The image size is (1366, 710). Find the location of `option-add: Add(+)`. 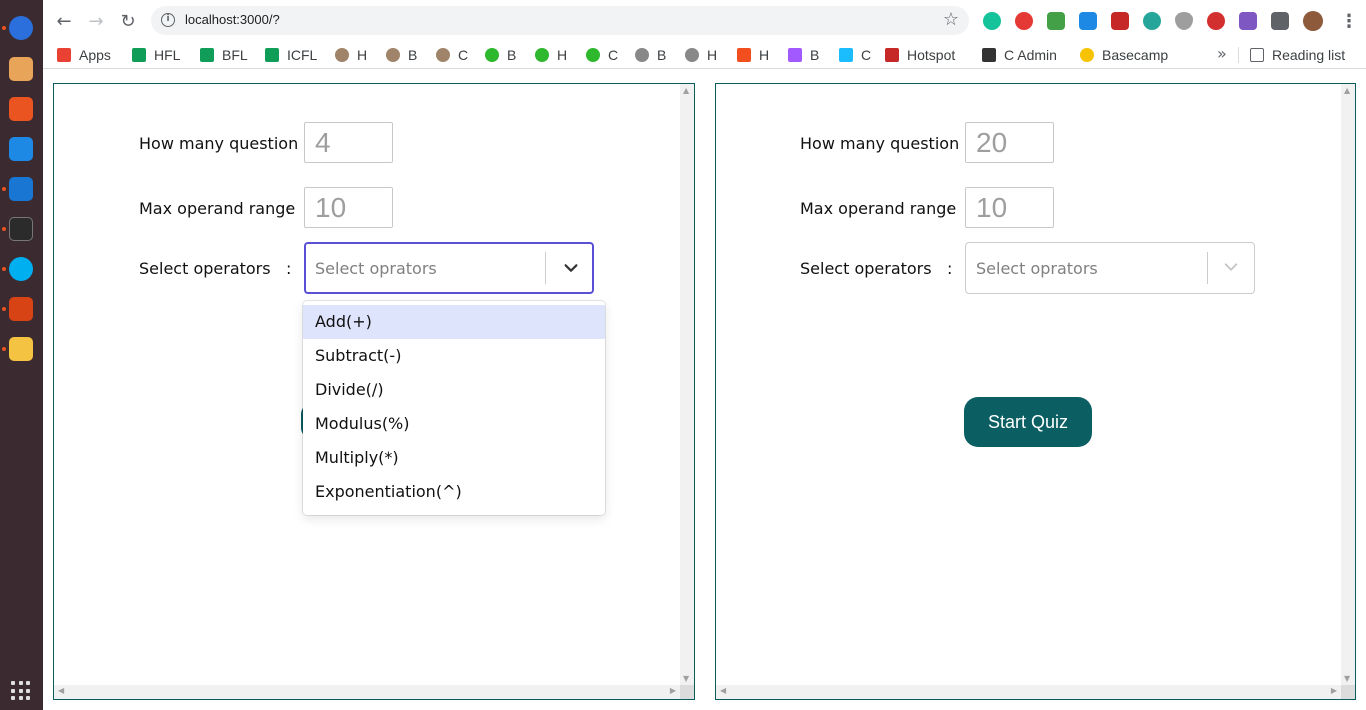

option-add: Add(+) is located at coordinates (454, 322).